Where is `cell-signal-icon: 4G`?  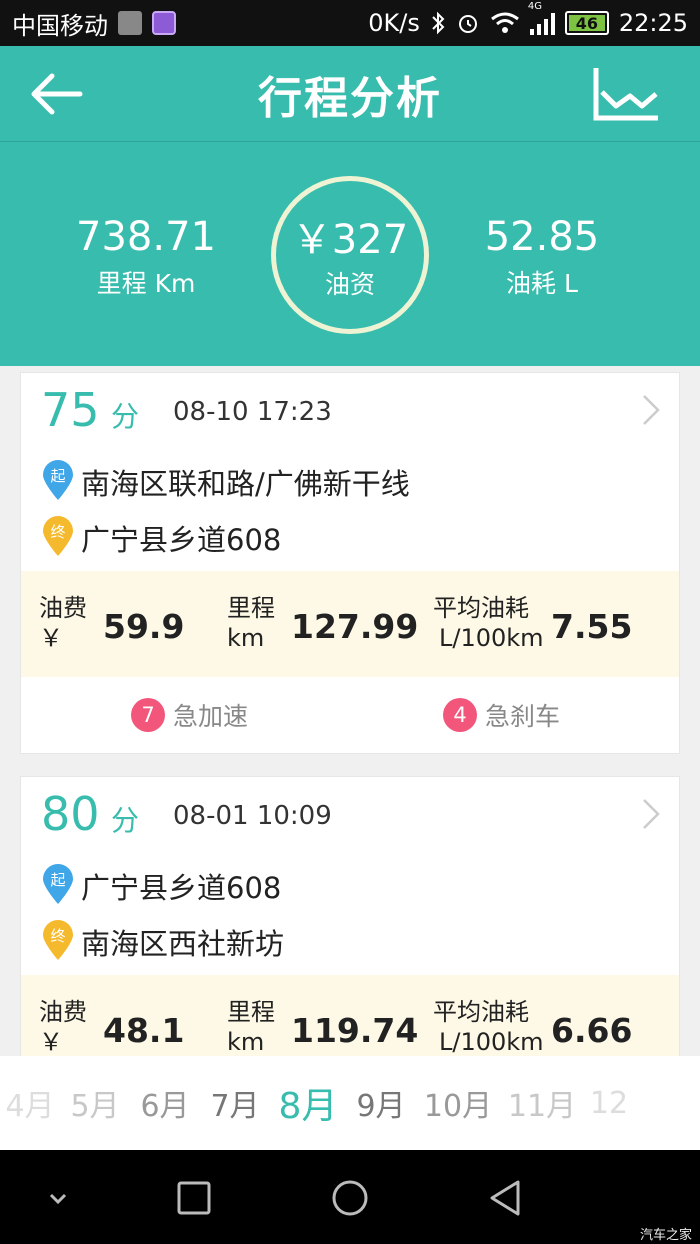 cell-signal-icon: 4G is located at coordinates (541, 18).